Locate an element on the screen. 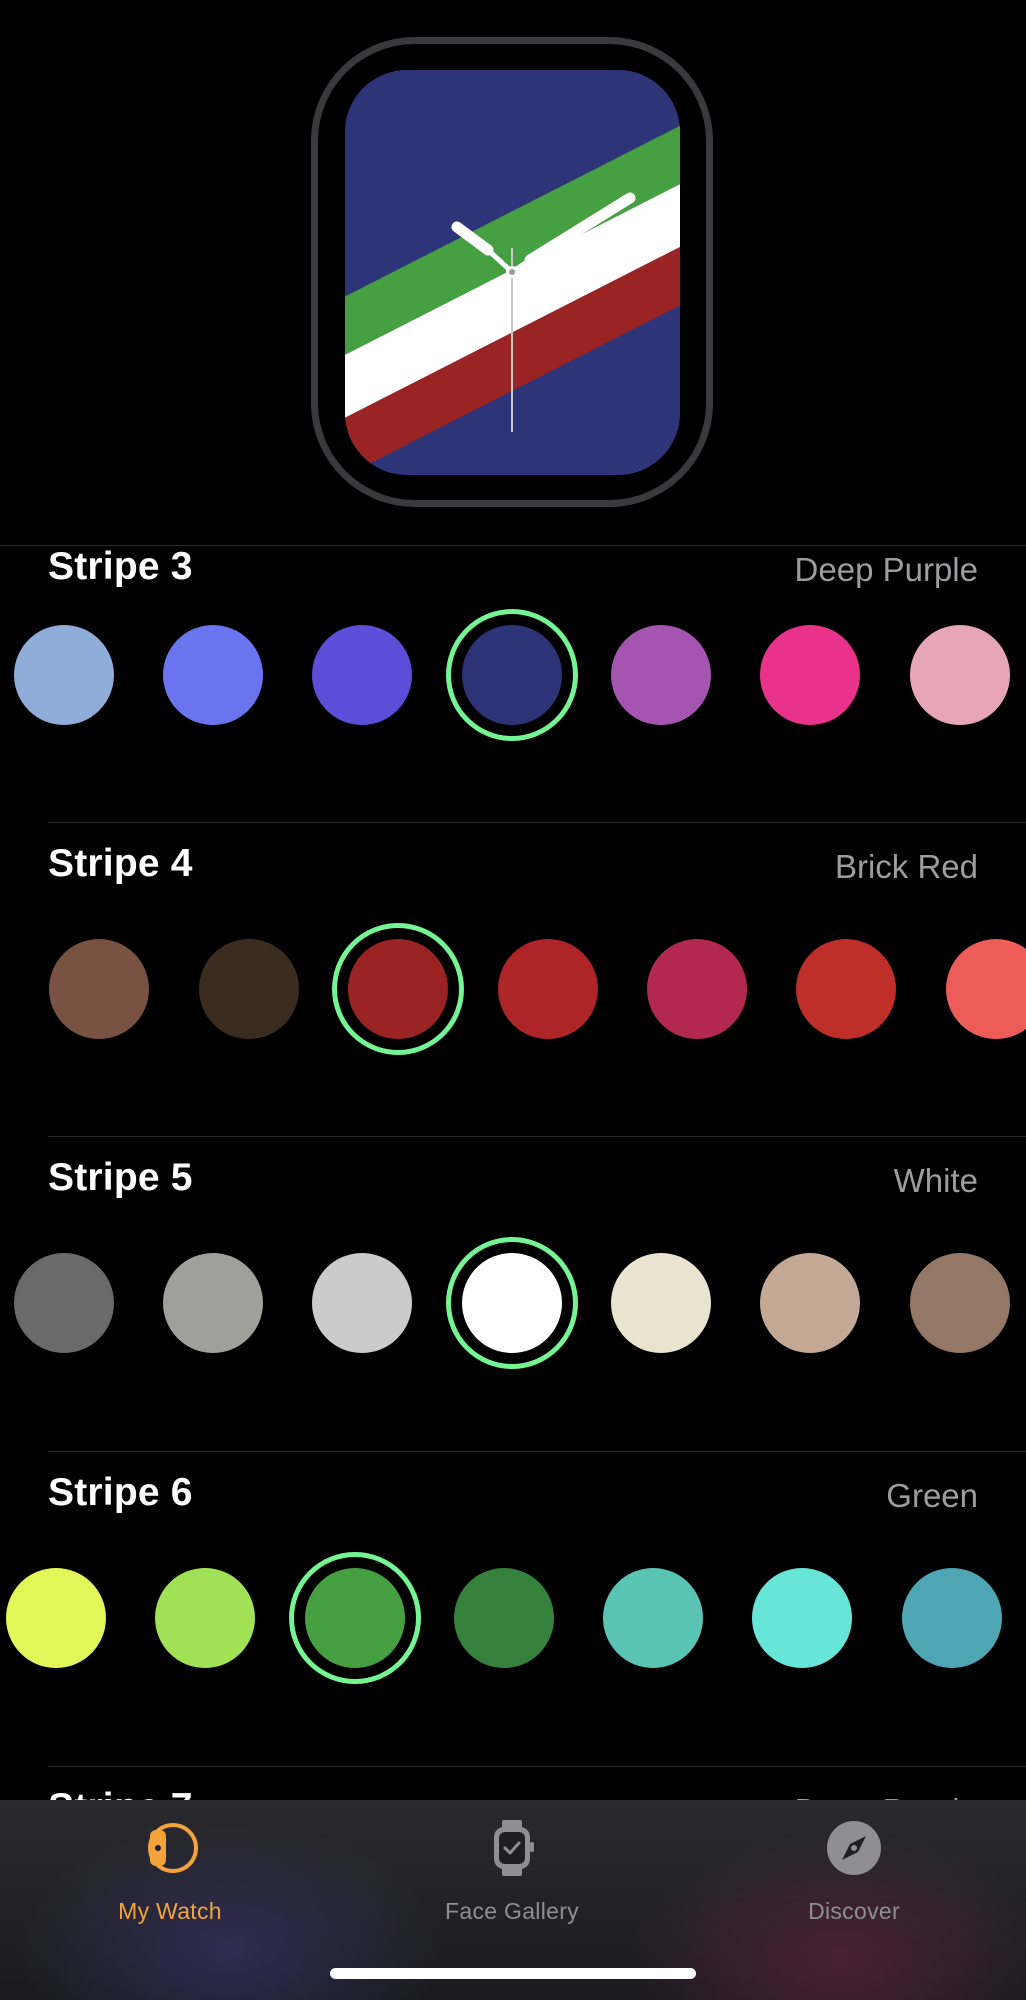 The width and height of the screenshot is (1026, 2000). option-selected-value: Brick Red is located at coordinates (906, 866).